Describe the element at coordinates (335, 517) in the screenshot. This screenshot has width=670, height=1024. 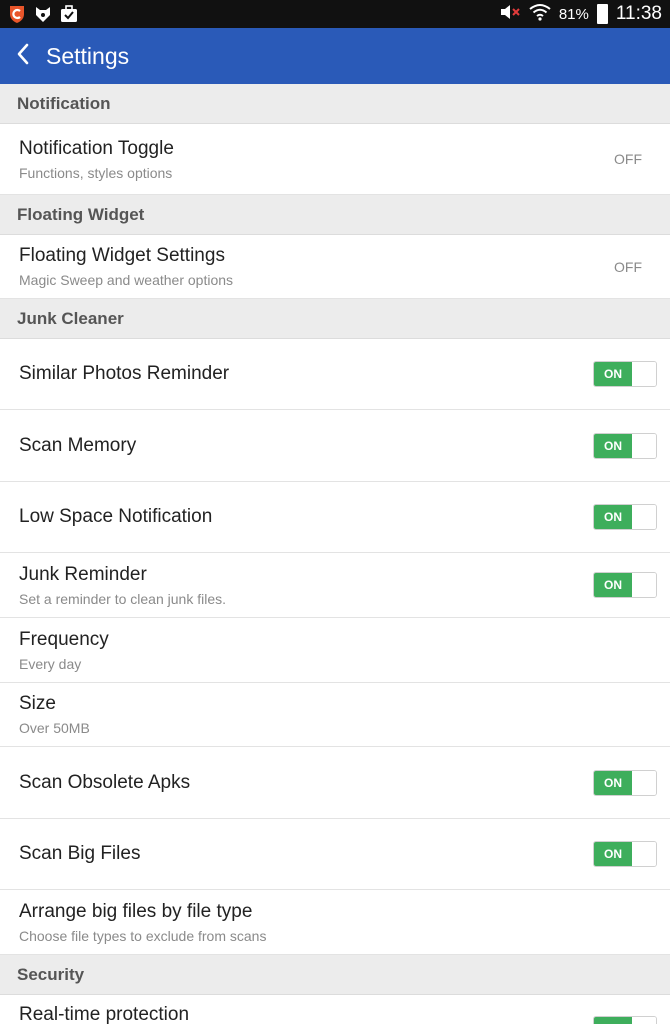
I see `low-space-notification-row: Low Space Notification ON` at that location.